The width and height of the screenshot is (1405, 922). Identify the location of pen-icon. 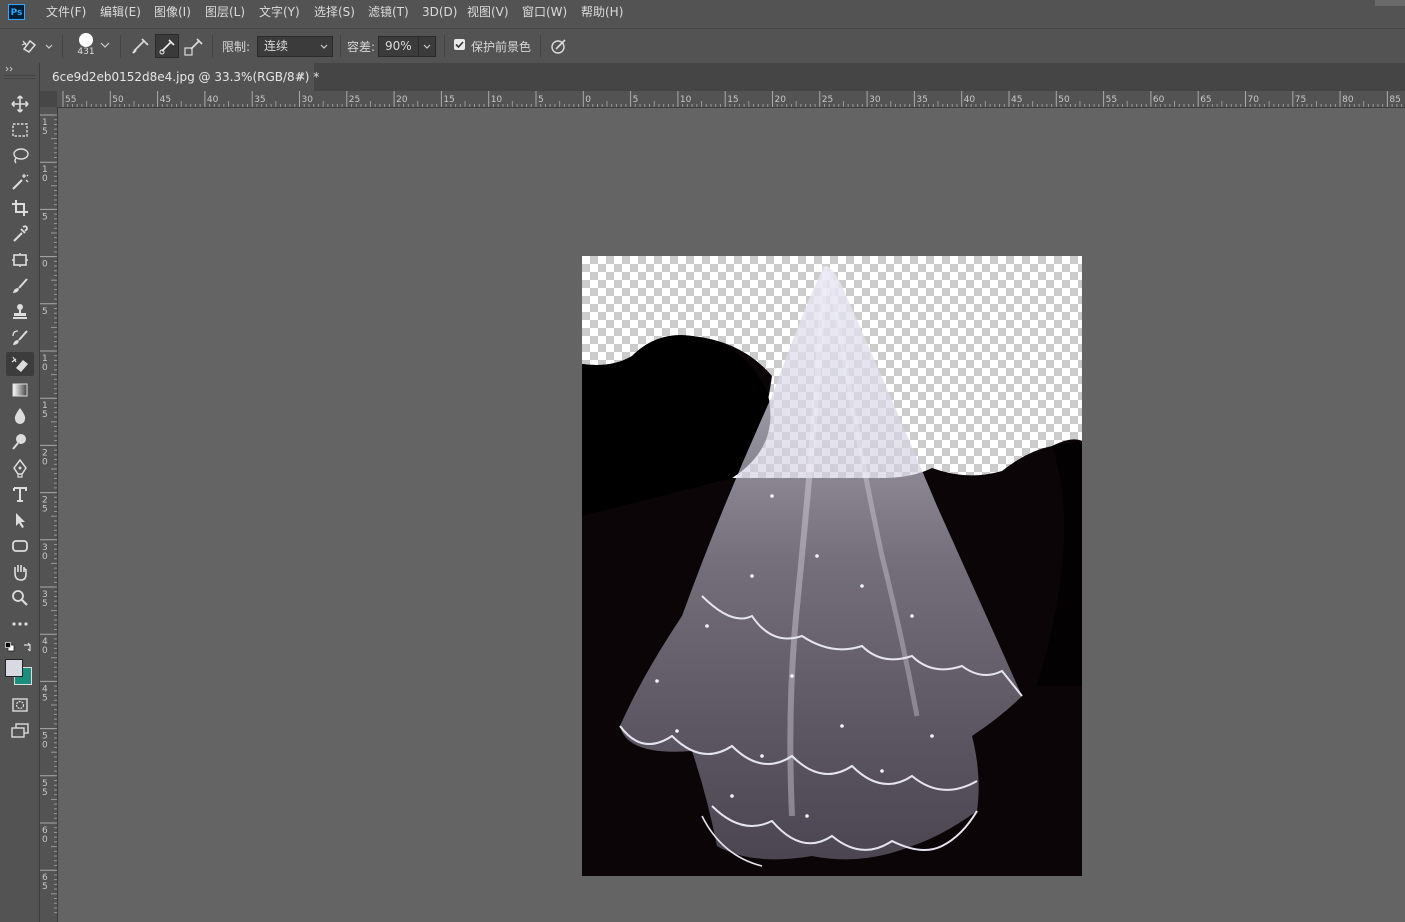
(20, 468).